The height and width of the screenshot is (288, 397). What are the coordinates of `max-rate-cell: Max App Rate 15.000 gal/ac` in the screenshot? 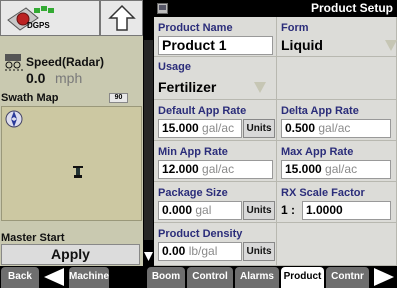 It's located at (337, 161).